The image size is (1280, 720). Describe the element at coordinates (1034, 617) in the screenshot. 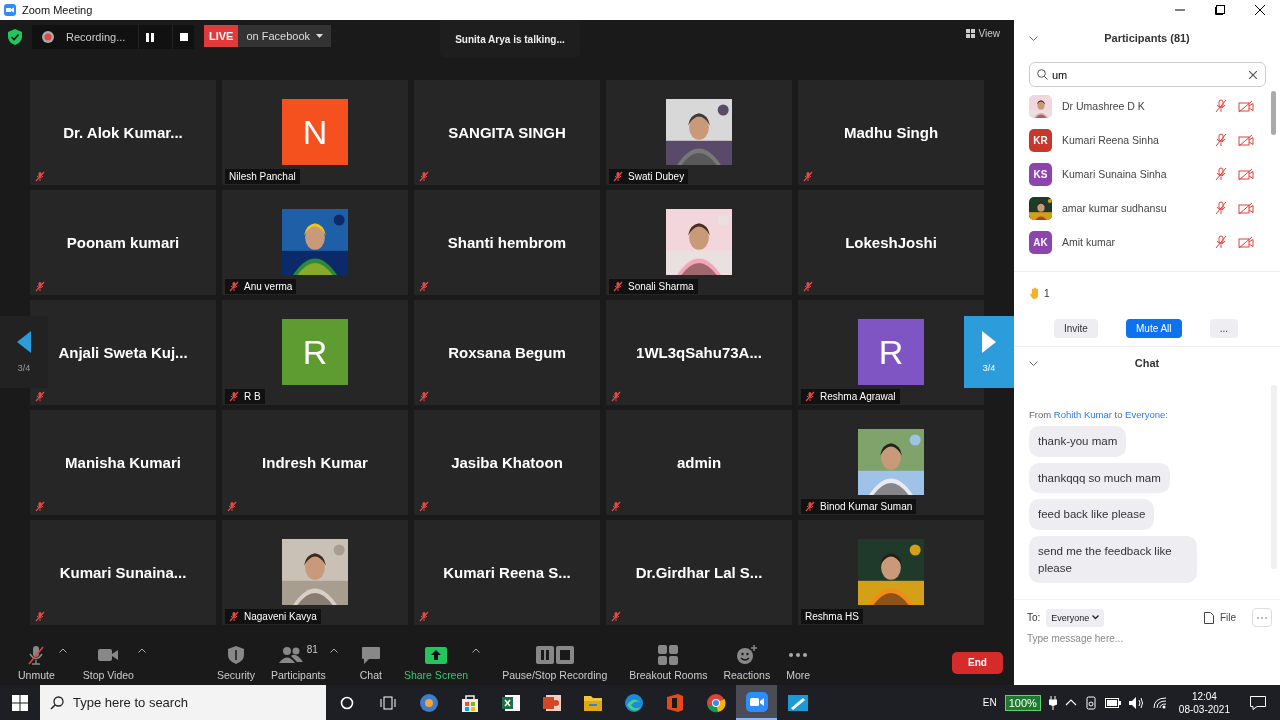

I see `to-label: To:` at that location.